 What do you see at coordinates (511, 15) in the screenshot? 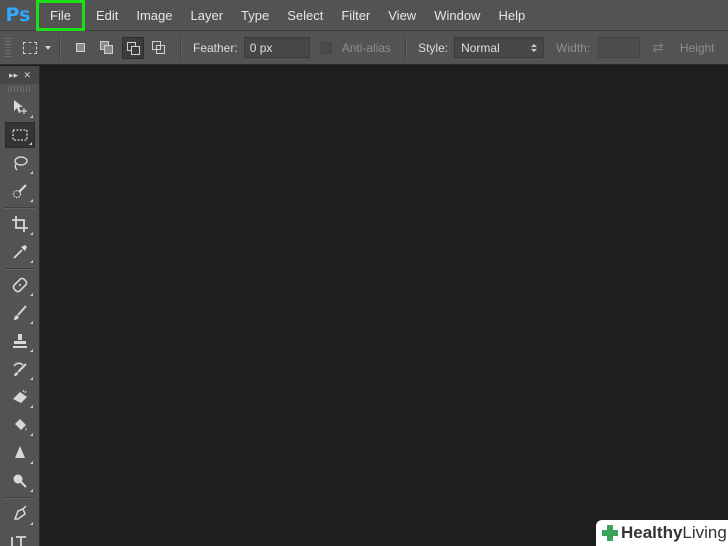
I see `menu-help: Help` at bounding box center [511, 15].